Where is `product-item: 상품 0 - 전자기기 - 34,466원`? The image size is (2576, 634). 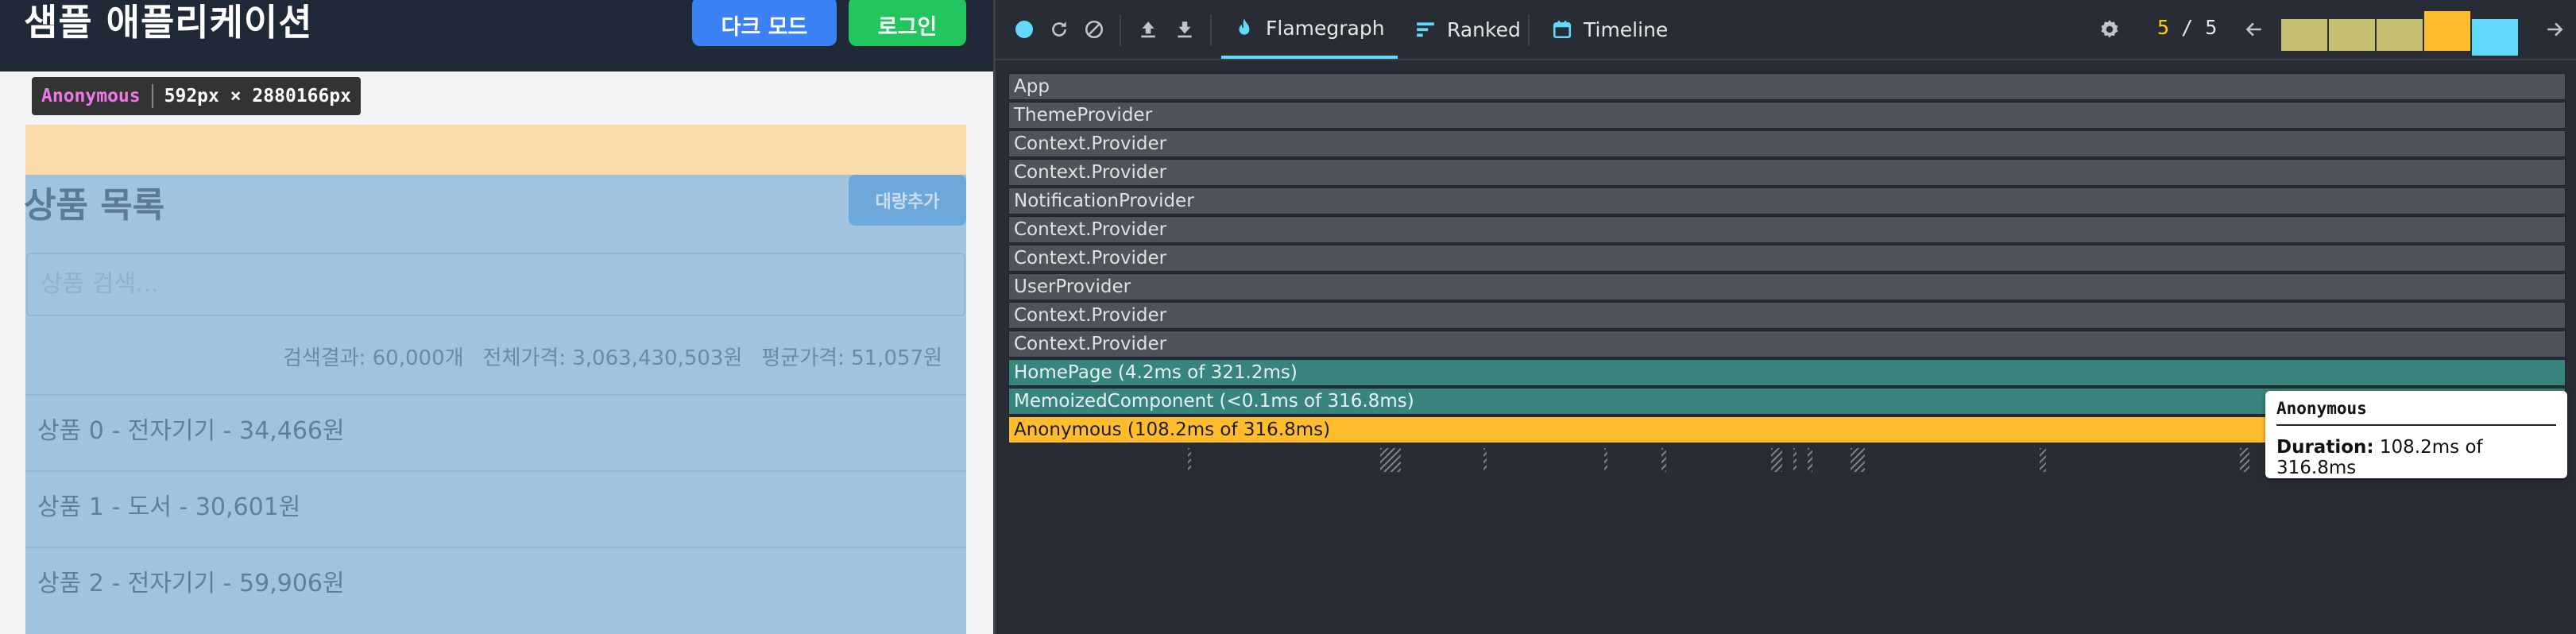
product-item: 상품 0 - 전자기기 - 34,466원 is located at coordinates (496, 430).